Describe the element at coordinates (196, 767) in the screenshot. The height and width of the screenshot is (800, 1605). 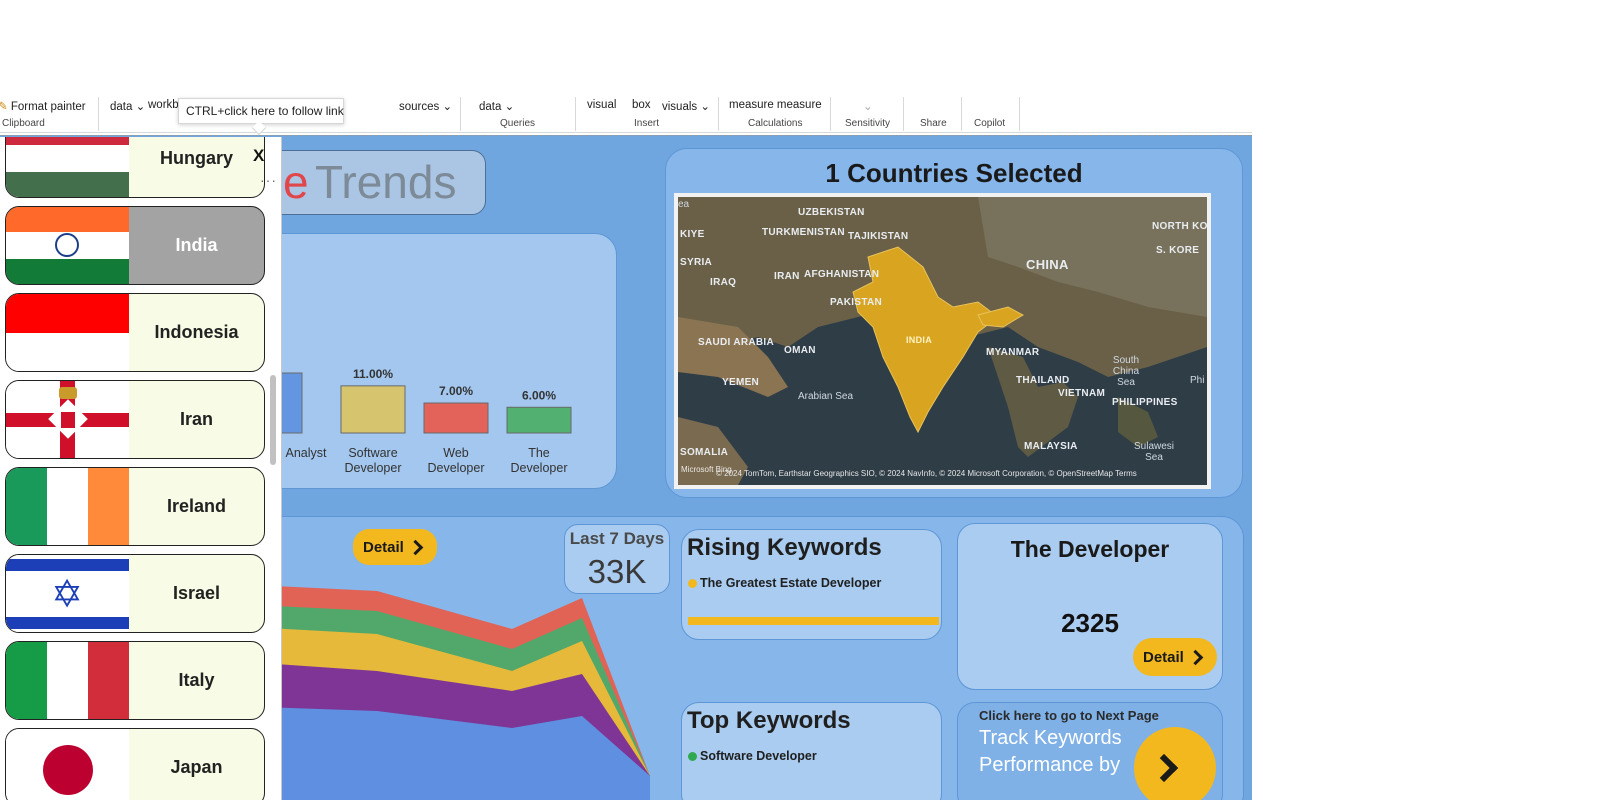
I see `country-name: Japan` at that location.